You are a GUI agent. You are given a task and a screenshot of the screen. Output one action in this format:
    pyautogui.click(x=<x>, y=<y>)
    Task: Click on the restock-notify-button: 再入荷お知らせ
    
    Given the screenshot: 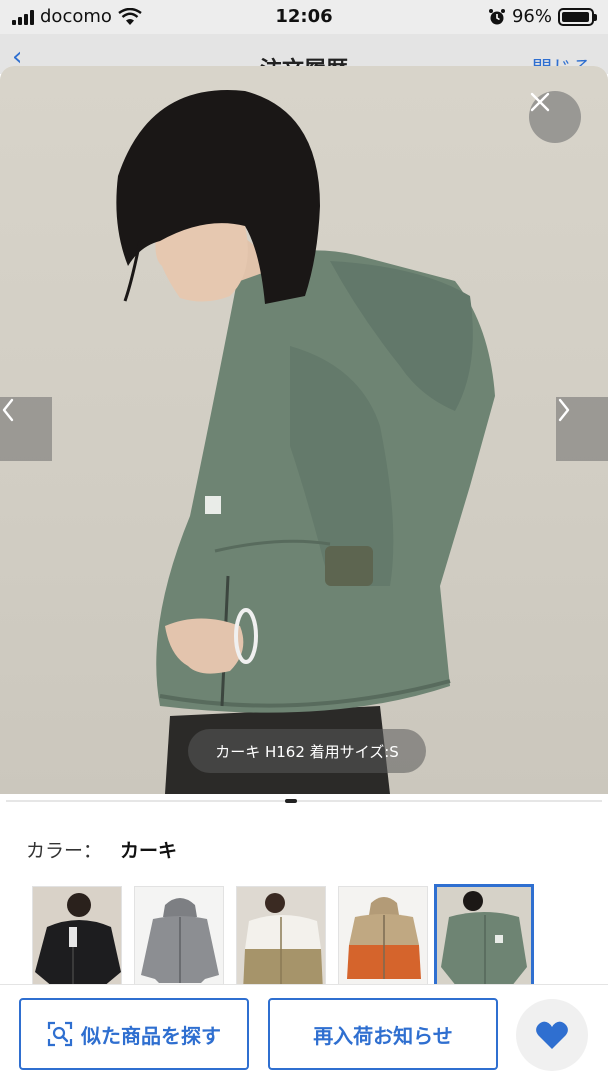 What is the action you would take?
    pyautogui.click(x=383, y=1034)
    